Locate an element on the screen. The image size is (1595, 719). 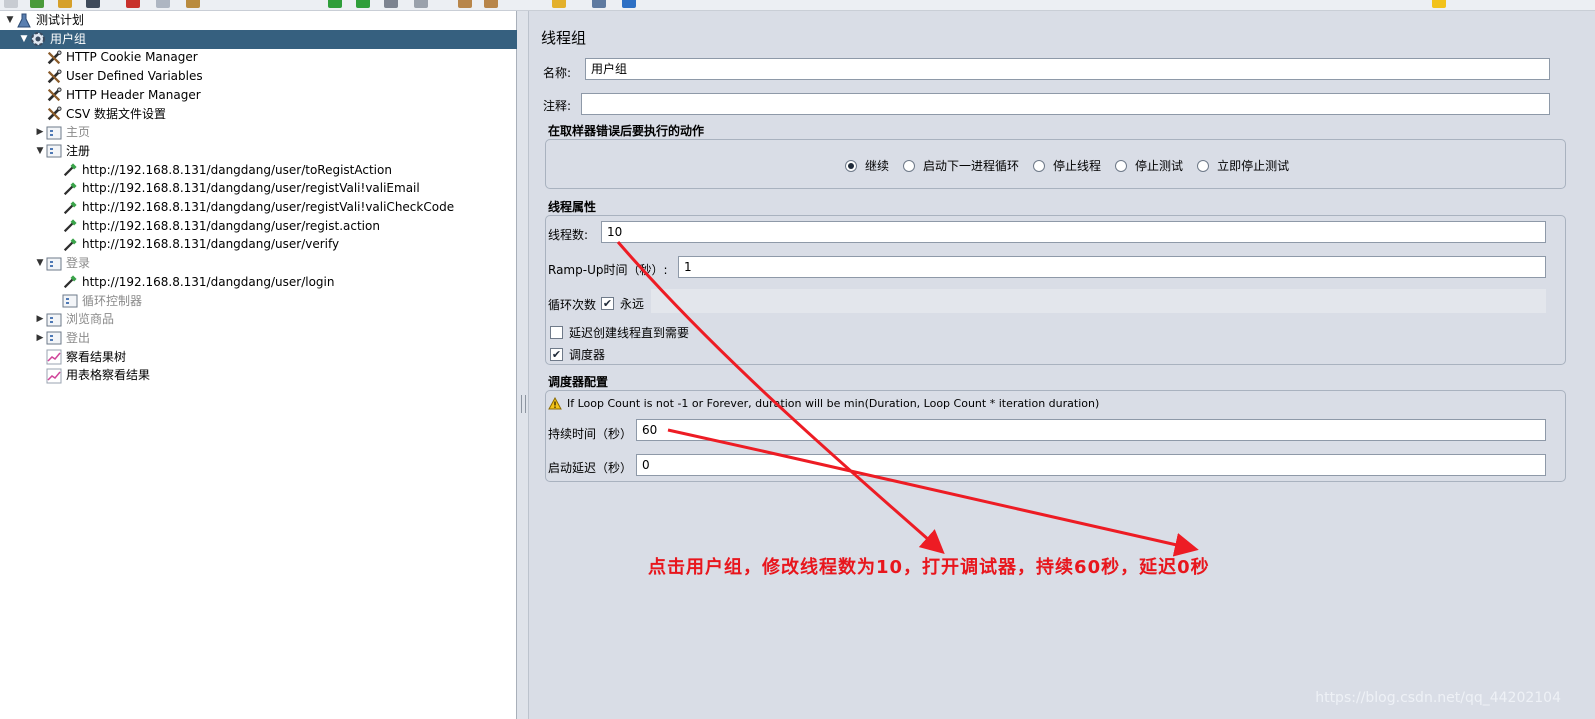
startup-delay-field: 0 is located at coordinates (1091, 465).